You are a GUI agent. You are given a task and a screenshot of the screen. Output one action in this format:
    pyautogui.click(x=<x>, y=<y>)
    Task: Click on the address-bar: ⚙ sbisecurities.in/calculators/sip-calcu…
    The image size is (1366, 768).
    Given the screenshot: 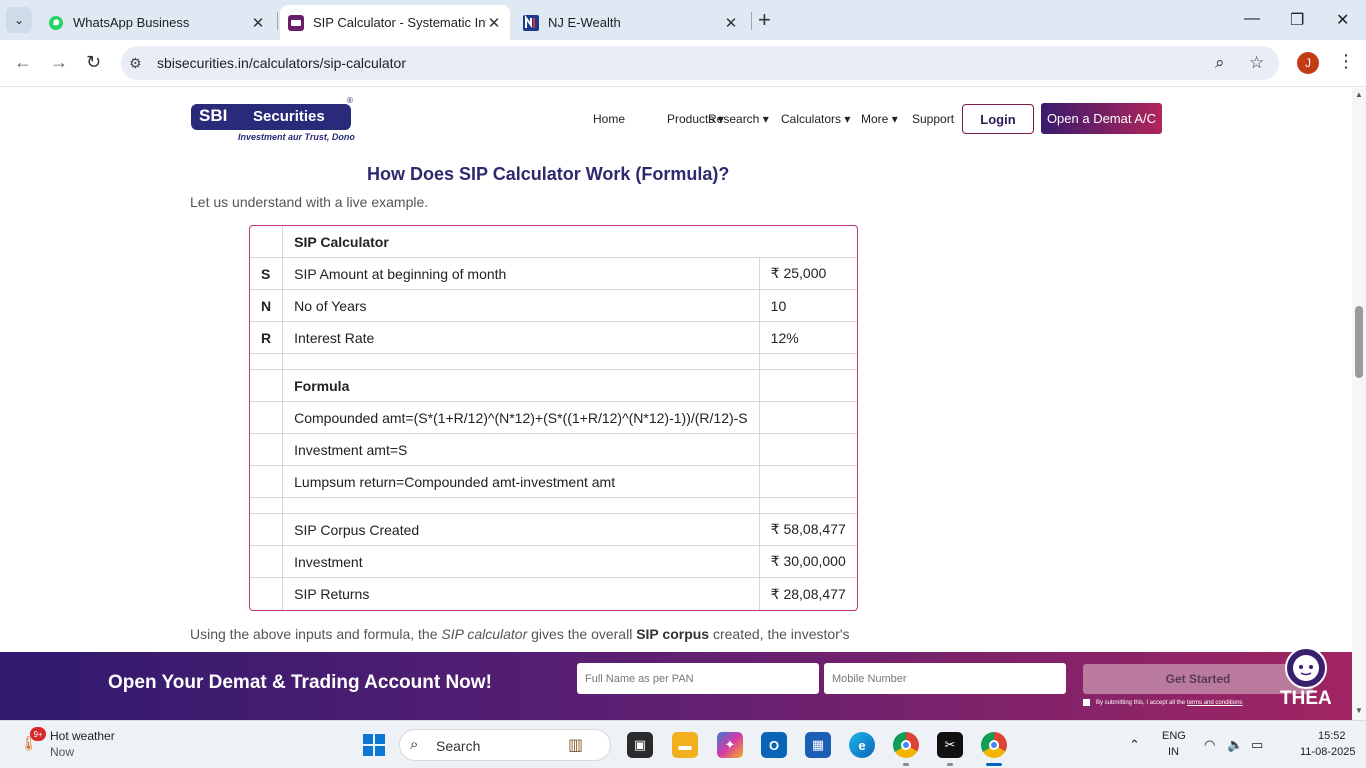 What is the action you would take?
    pyautogui.click(x=700, y=63)
    